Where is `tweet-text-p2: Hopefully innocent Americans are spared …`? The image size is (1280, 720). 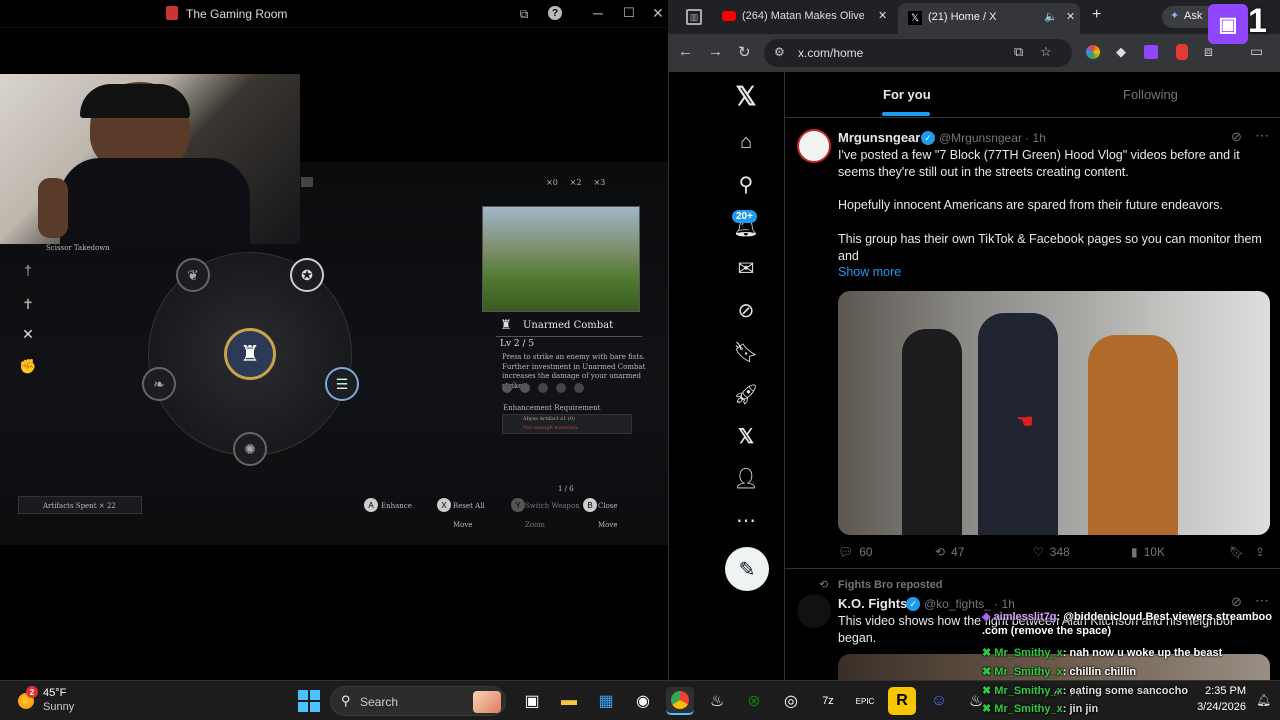
tweet-text-p2: Hopefully innocent Americans are spared … is located at coordinates (1030, 205).